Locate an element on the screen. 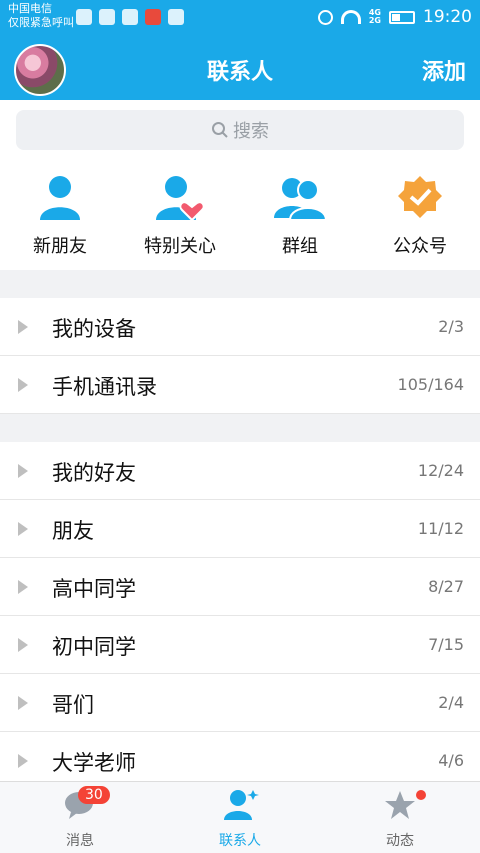 The width and height of the screenshot is (480, 853). group-count: 2/3 is located at coordinates (451, 326).